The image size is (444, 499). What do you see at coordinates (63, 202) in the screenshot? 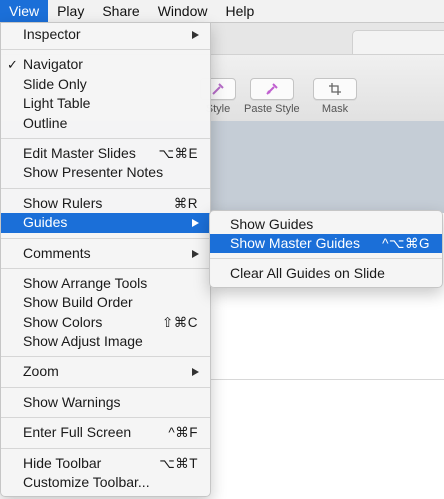
I see `menu-item-label: Show Rulers` at bounding box center [63, 202].